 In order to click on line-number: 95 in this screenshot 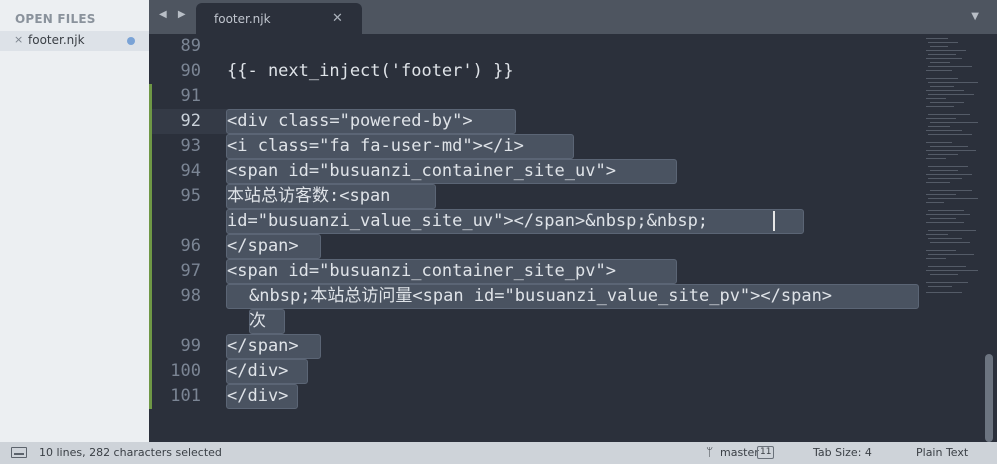, I will do `click(190, 196)`.